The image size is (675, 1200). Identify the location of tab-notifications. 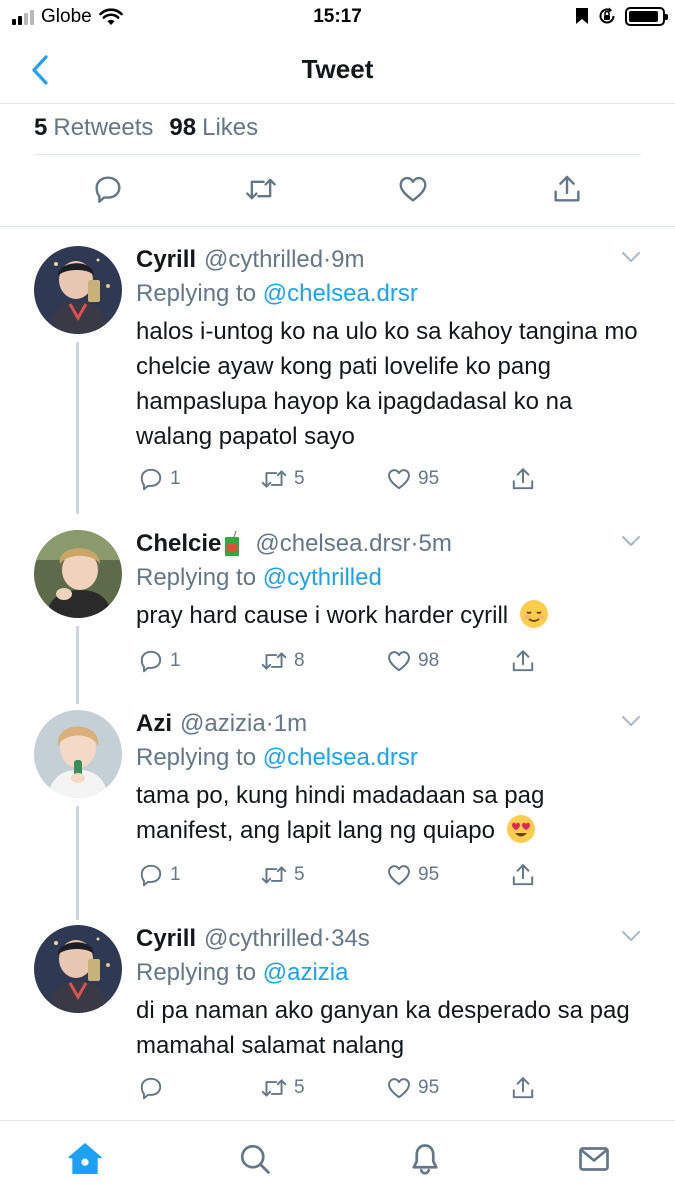
(425, 1159).